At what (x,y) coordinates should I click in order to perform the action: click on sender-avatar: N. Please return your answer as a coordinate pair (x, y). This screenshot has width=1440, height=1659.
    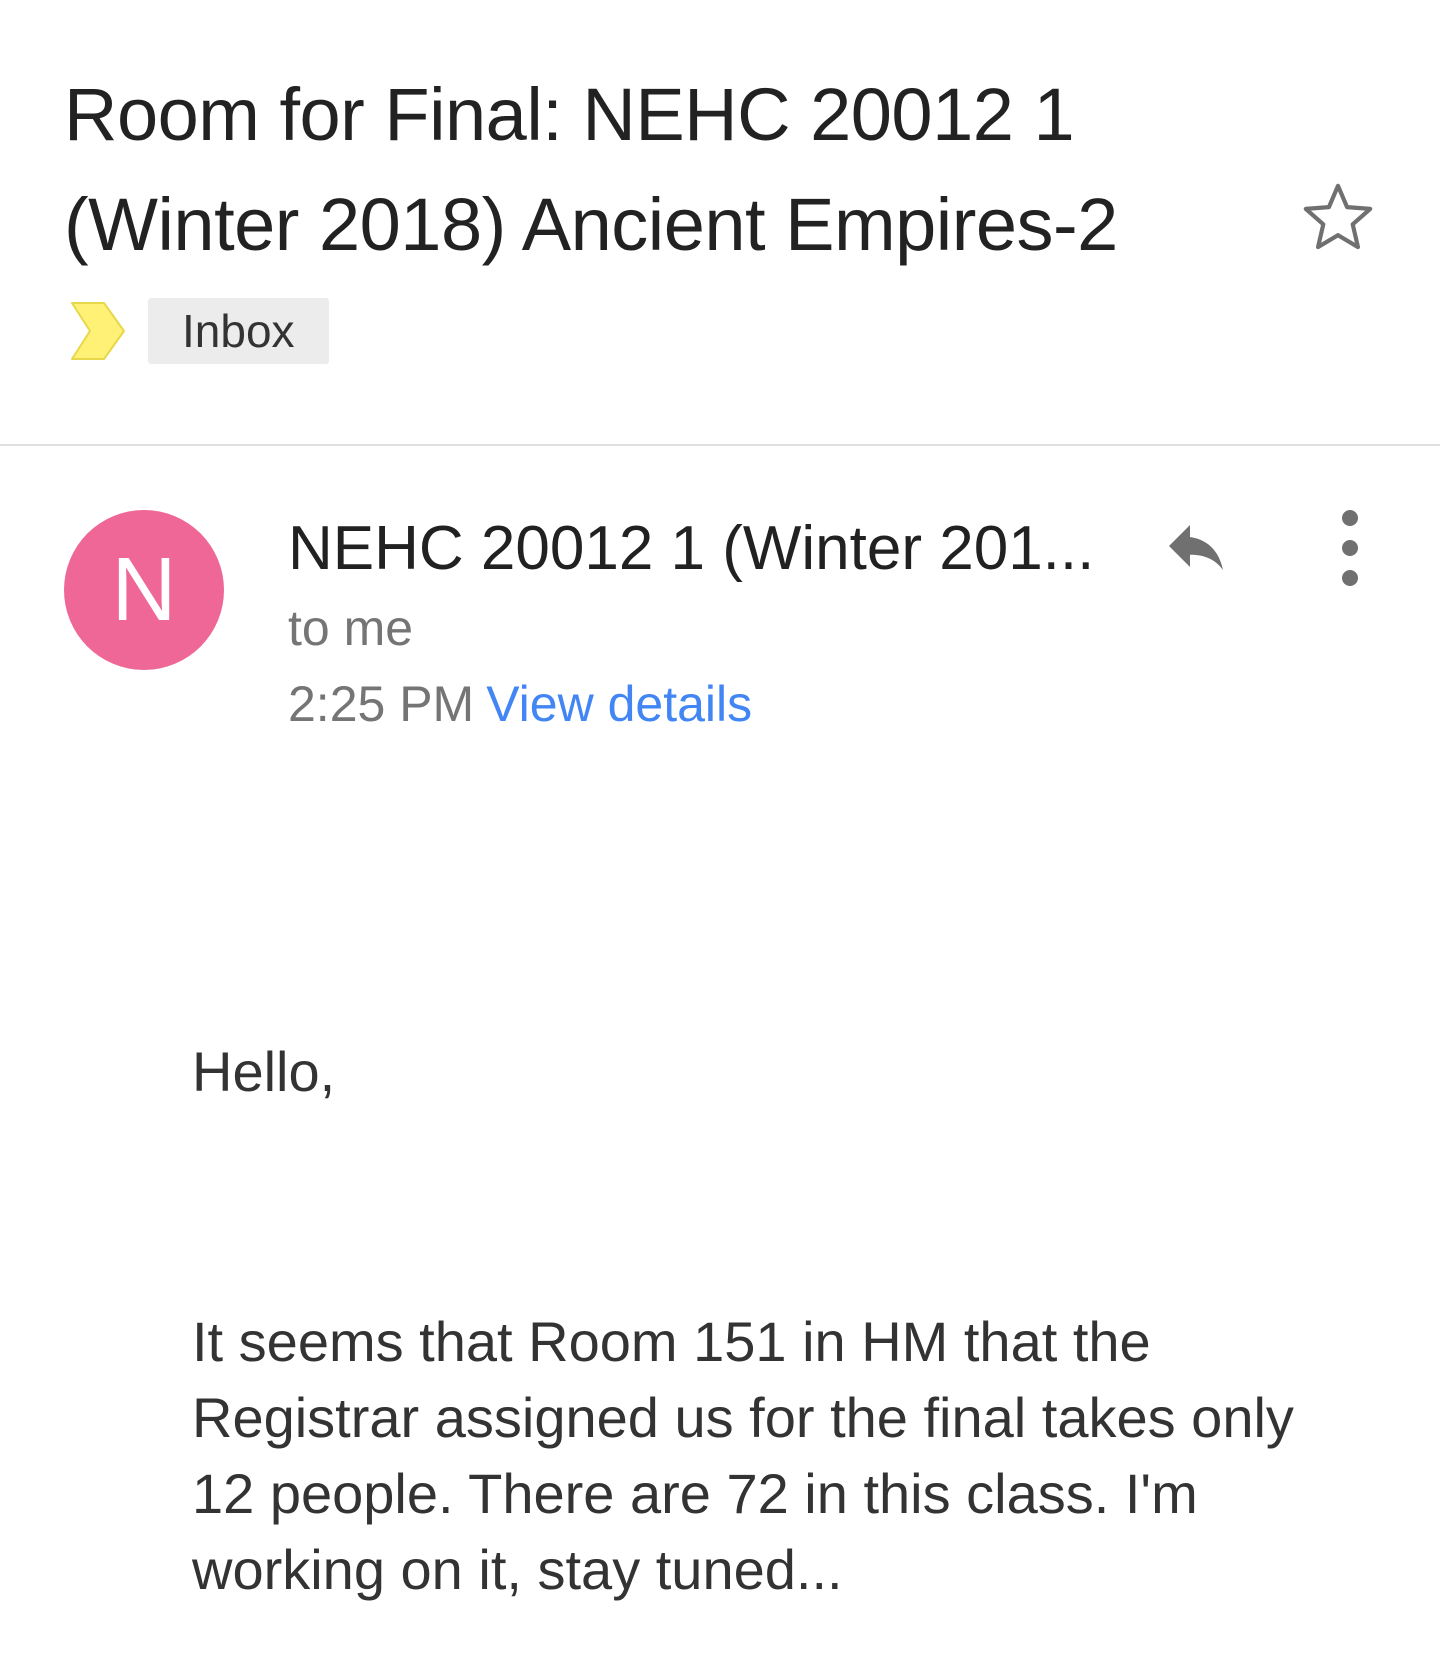
    Looking at the image, I should click on (144, 590).